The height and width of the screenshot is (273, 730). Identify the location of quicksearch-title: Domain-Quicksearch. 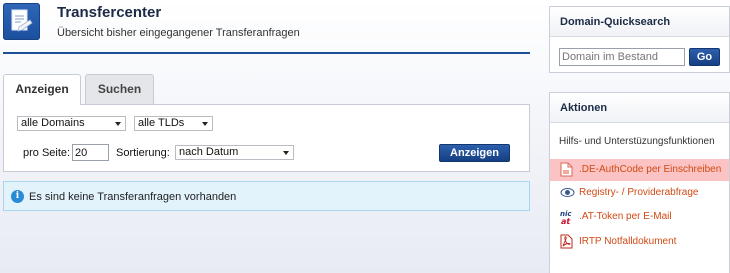
(639, 22).